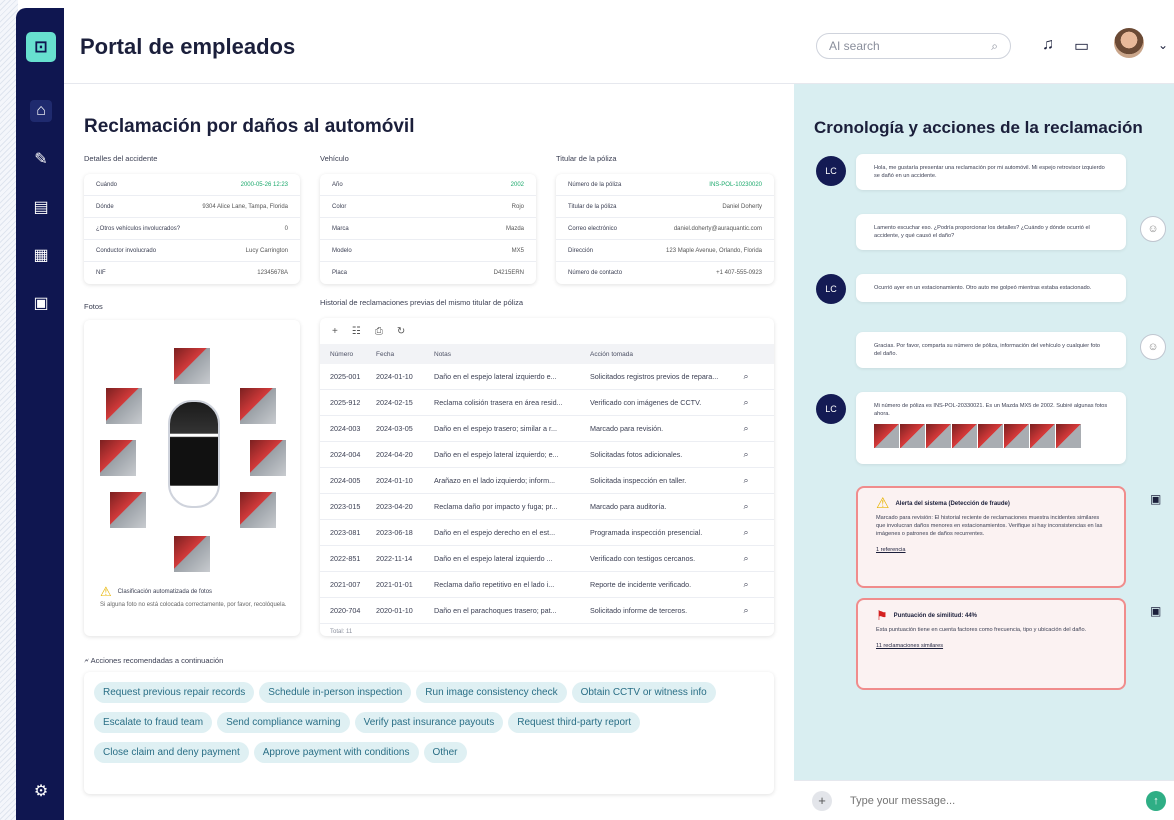 This screenshot has width=1174, height=820. I want to click on photo-right, so click(268, 458).